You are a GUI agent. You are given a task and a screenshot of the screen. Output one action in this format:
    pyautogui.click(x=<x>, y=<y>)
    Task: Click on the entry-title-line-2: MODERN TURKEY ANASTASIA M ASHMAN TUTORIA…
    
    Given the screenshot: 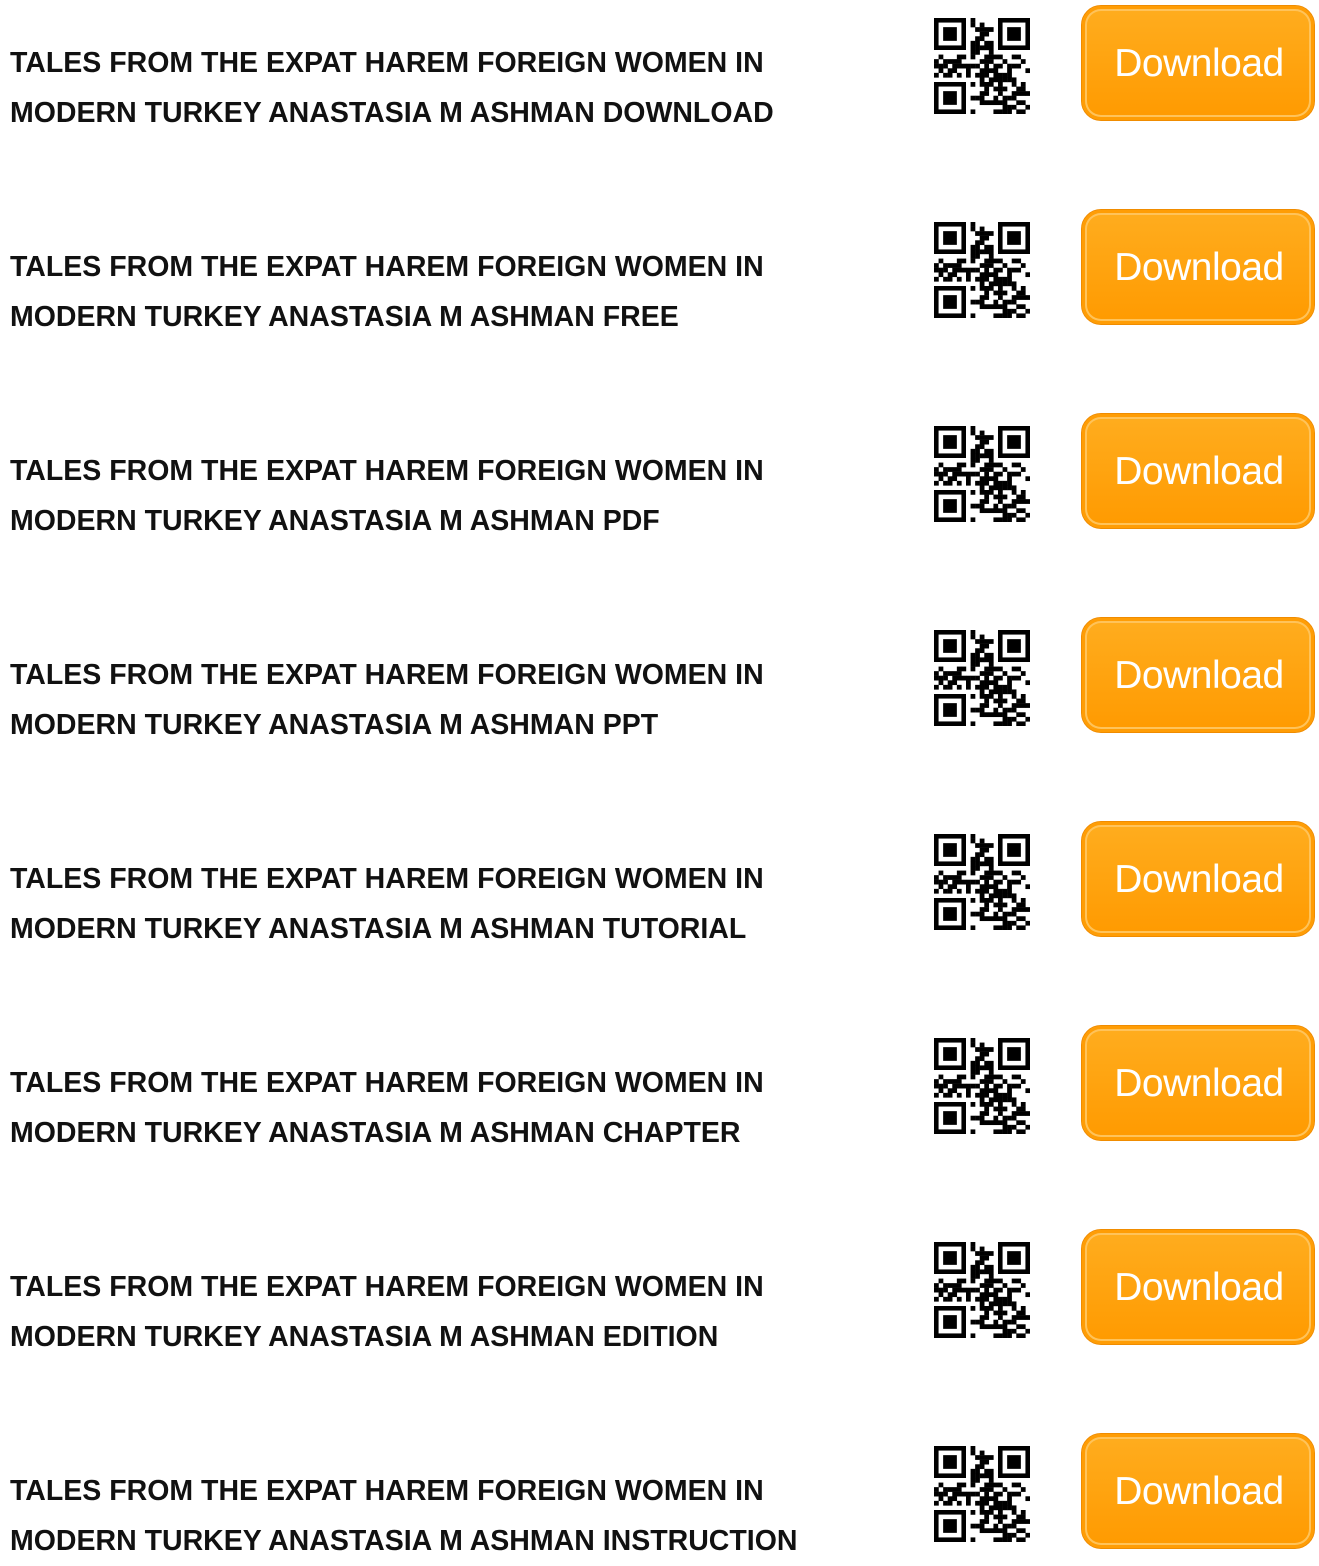 What is the action you would take?
    pyautogui.click(x=378, y=929)
    